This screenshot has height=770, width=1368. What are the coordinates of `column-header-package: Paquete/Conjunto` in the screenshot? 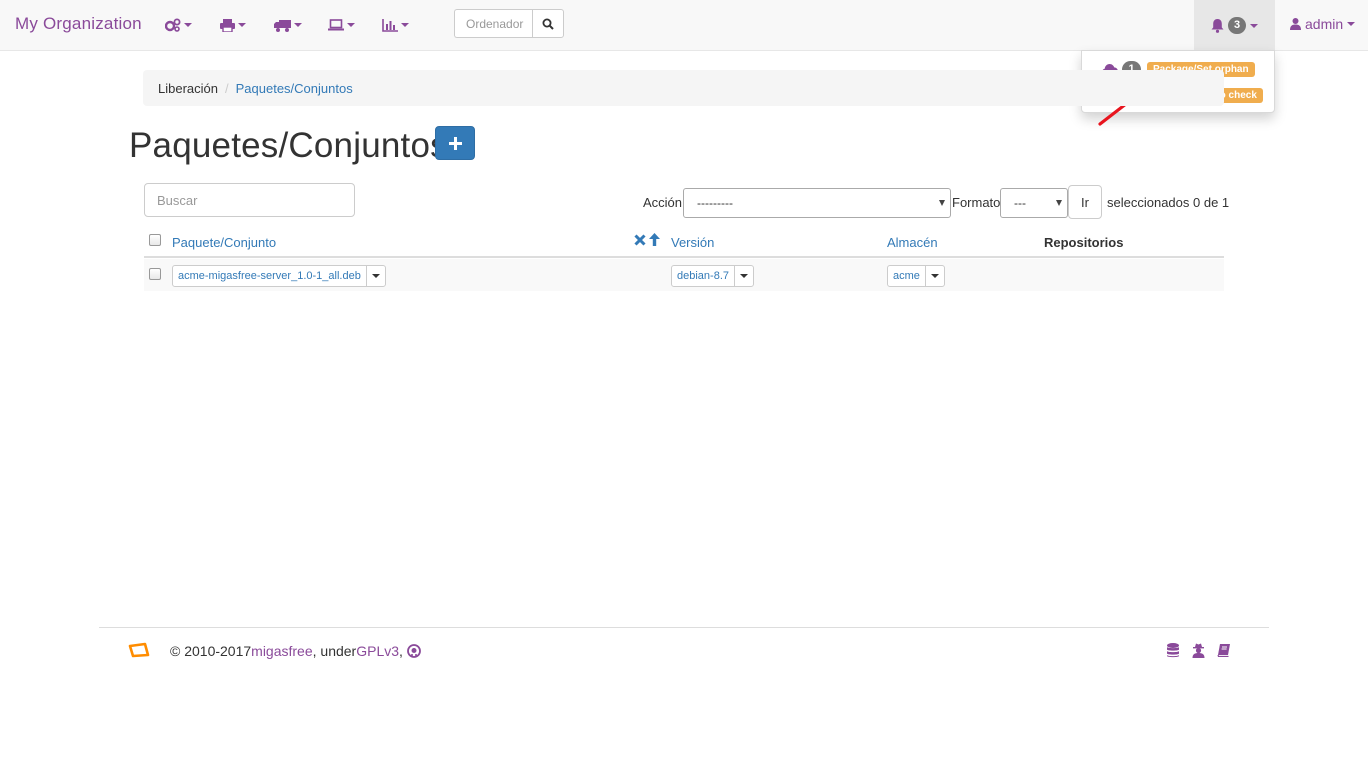 It's located at (224, 242).